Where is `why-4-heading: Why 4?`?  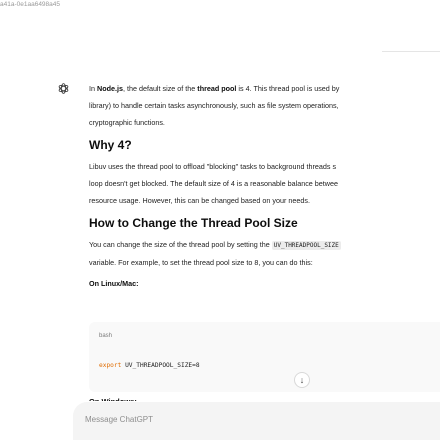
why-4-heading: Why 4? is located at coordinates (110, 145).